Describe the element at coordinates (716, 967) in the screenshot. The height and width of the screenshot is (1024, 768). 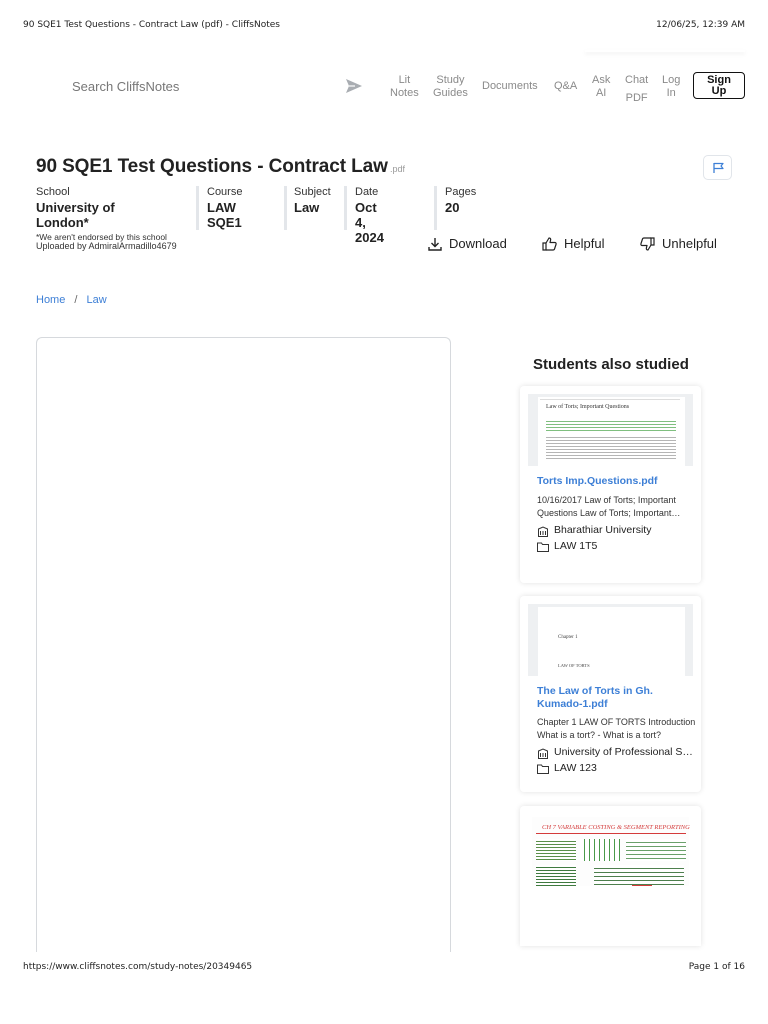
I see `print-page-number: Page 1 of 16` at that location.